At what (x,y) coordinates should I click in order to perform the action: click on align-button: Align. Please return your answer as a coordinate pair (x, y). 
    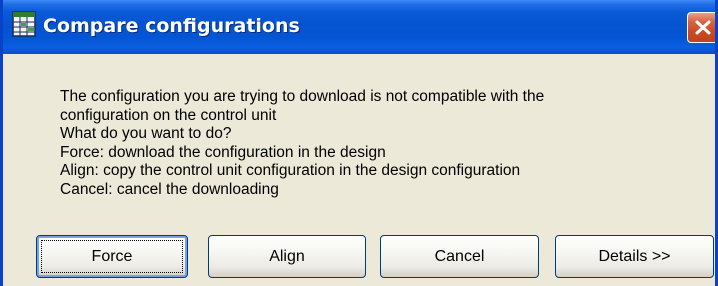
    Looking at the image, I should click on (287, 256).